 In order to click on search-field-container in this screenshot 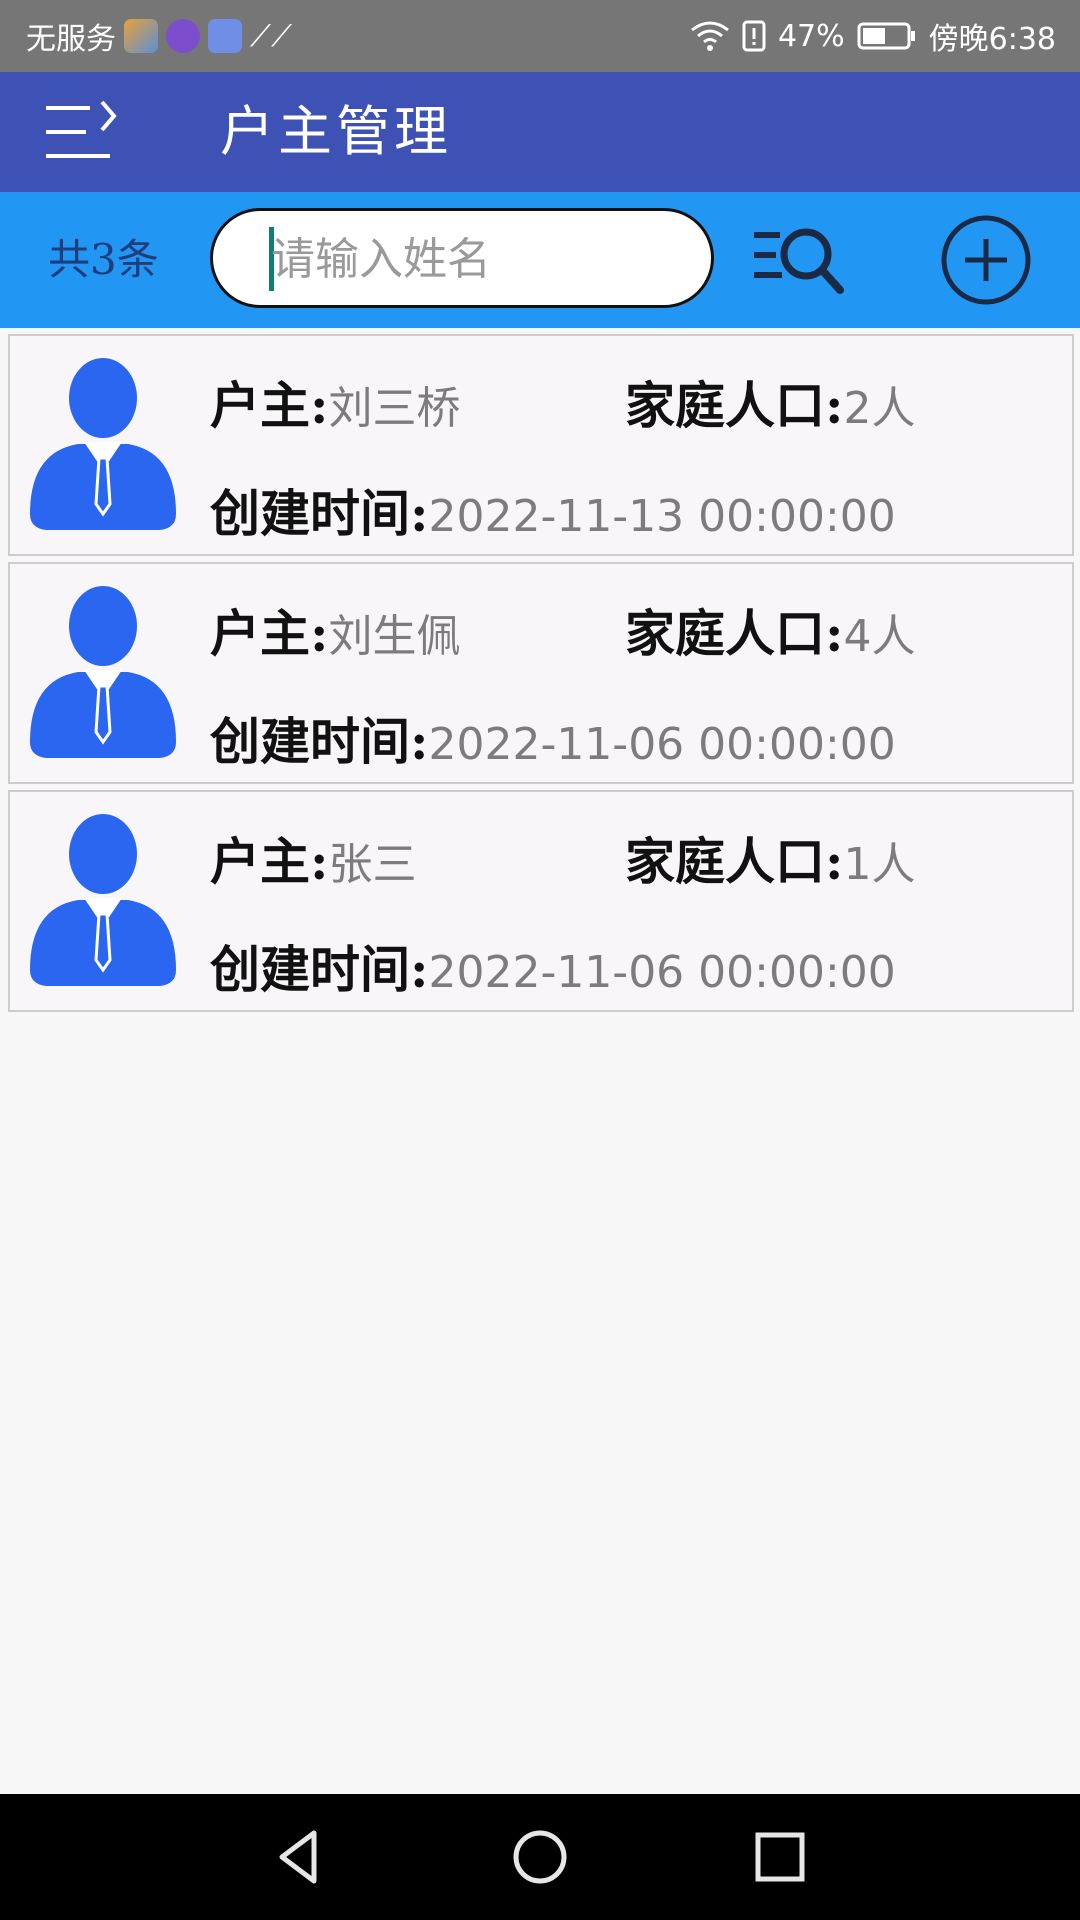, I will do `click(462, 258)`.